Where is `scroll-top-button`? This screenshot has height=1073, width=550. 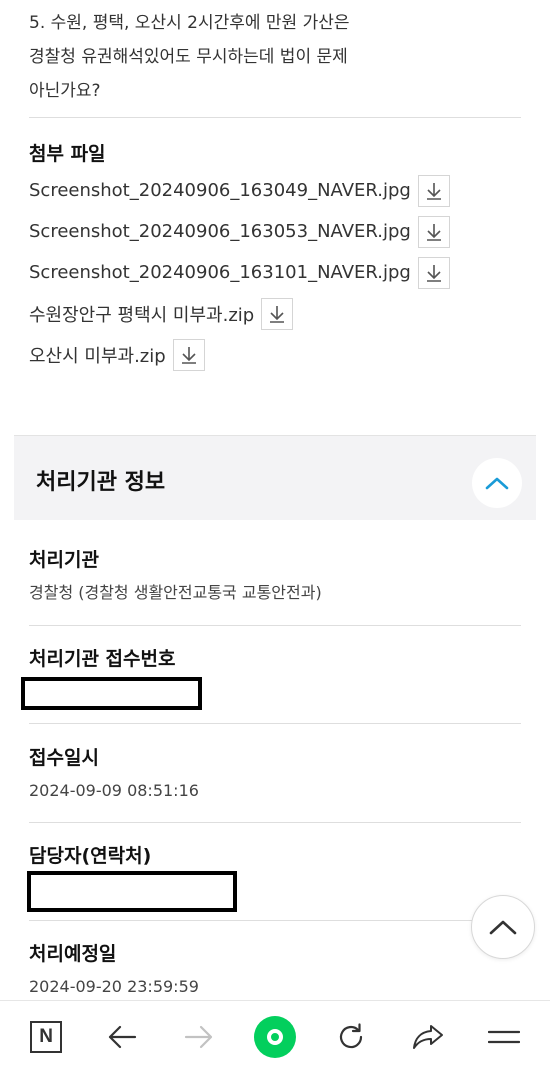 scroll-top-button is located at coordinates (503, 927).